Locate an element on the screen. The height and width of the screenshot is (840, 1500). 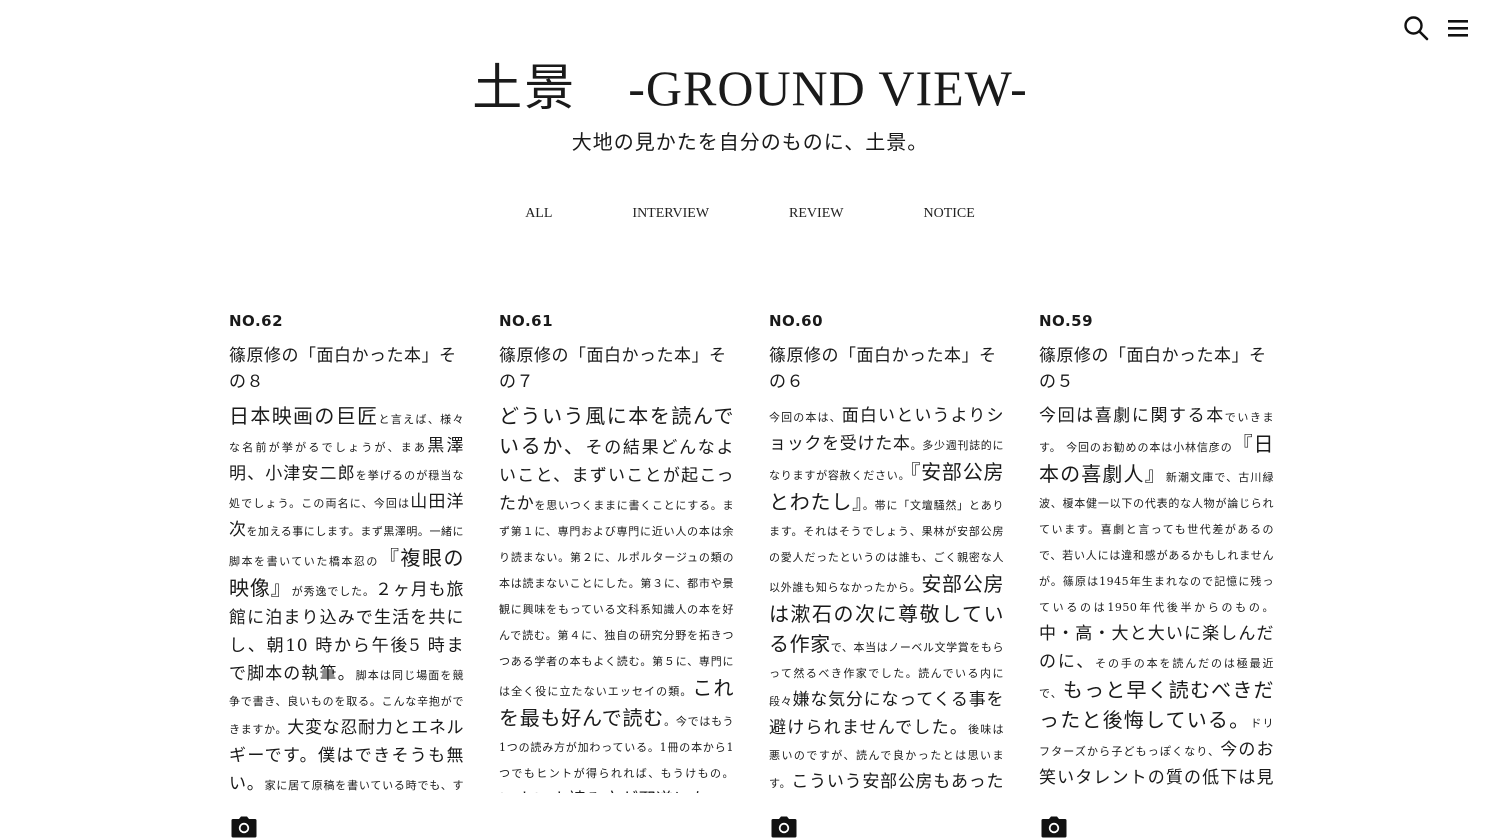
excerpt-run: もっと早く読むべきだったと後悔している。 is located at coordinates (1156, 705).